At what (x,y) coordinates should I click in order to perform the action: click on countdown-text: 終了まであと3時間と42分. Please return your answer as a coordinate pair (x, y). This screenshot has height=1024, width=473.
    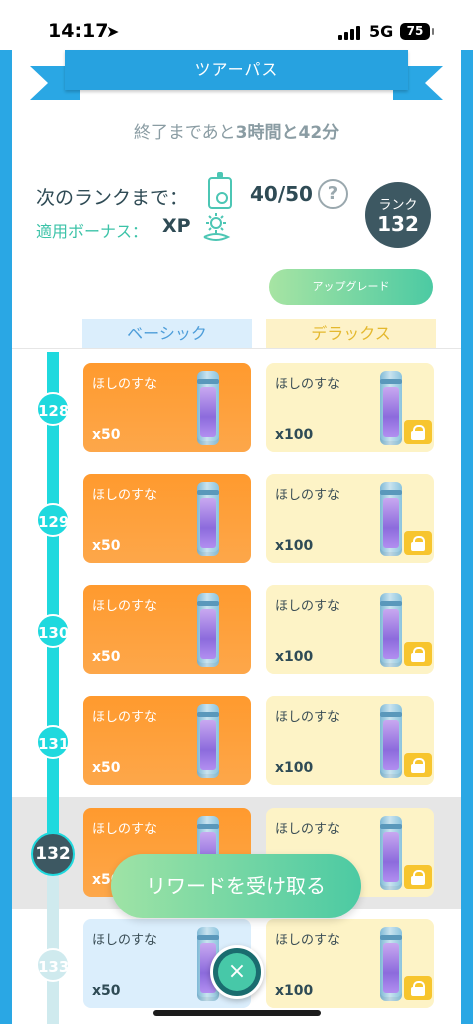
    Looking at the image, I should click on (236, 130).